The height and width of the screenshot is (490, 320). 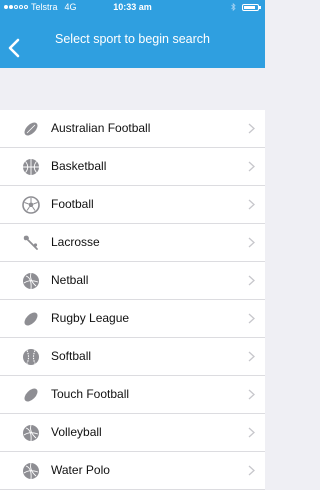 I want to click on status-time: 10:33 am, so click(x=132, y=7).